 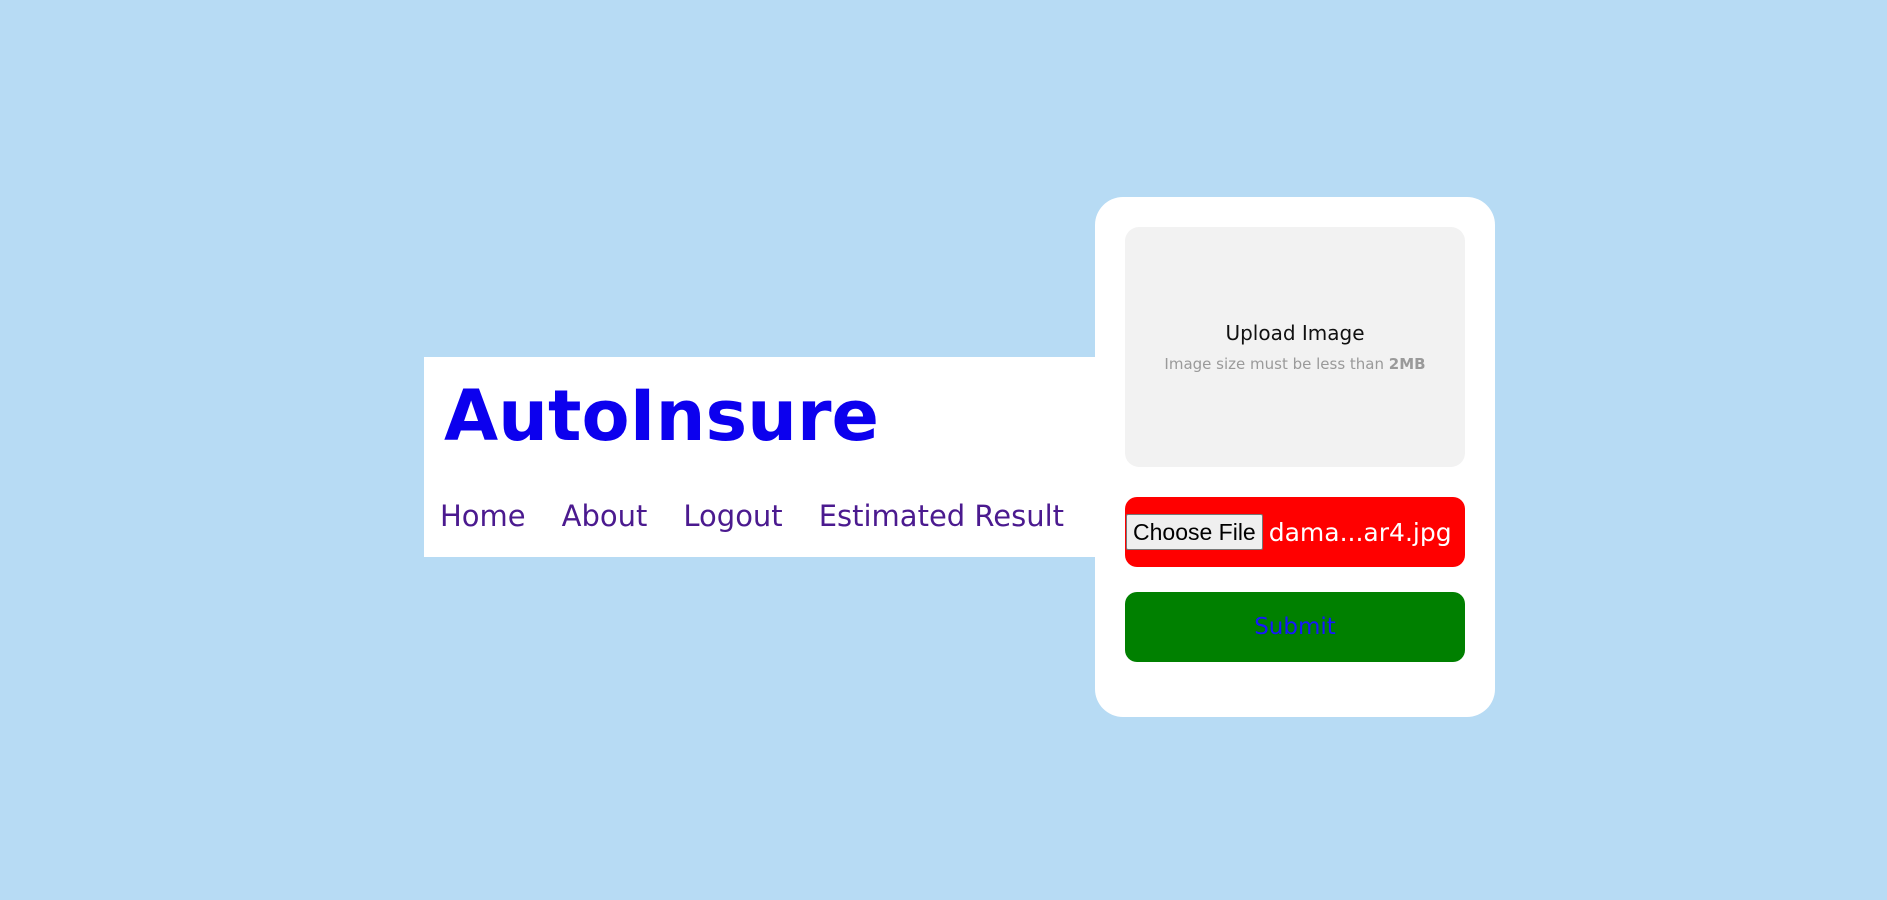 What do you see at coordinates (1360, 532) in the screenshot?
I see `selected-file-name: dama...ar4.jpg` at bounding box center [1360, 532].